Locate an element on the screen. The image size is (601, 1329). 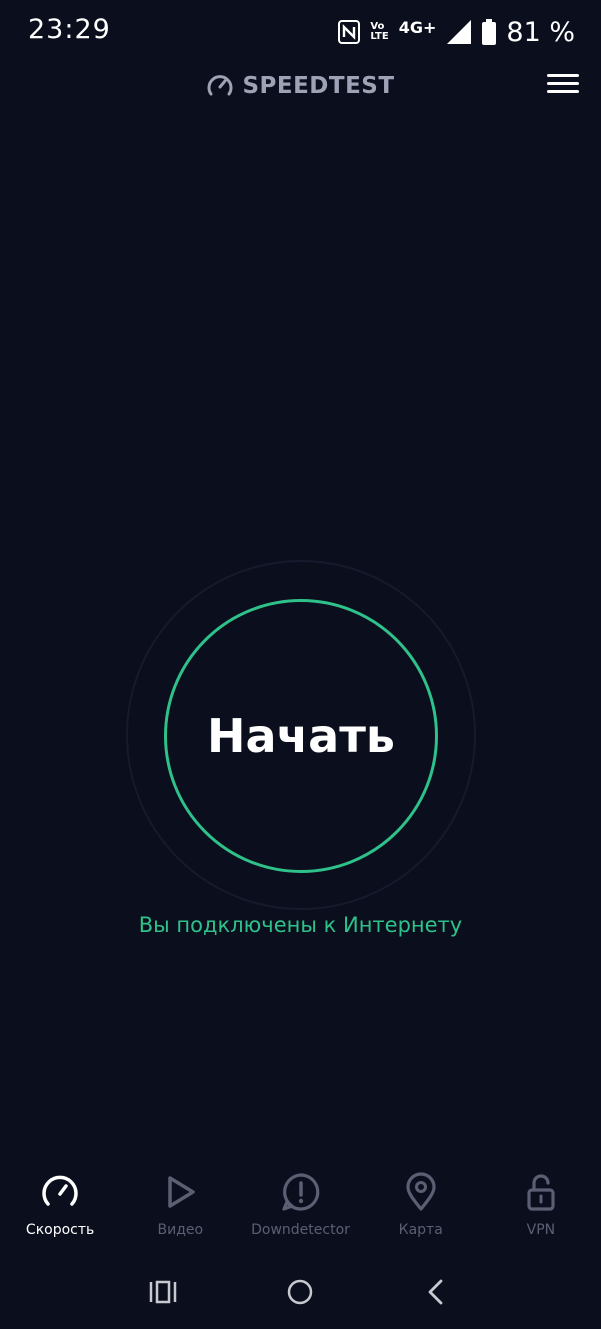
recents-icon is located at coordinates (163, 1292).